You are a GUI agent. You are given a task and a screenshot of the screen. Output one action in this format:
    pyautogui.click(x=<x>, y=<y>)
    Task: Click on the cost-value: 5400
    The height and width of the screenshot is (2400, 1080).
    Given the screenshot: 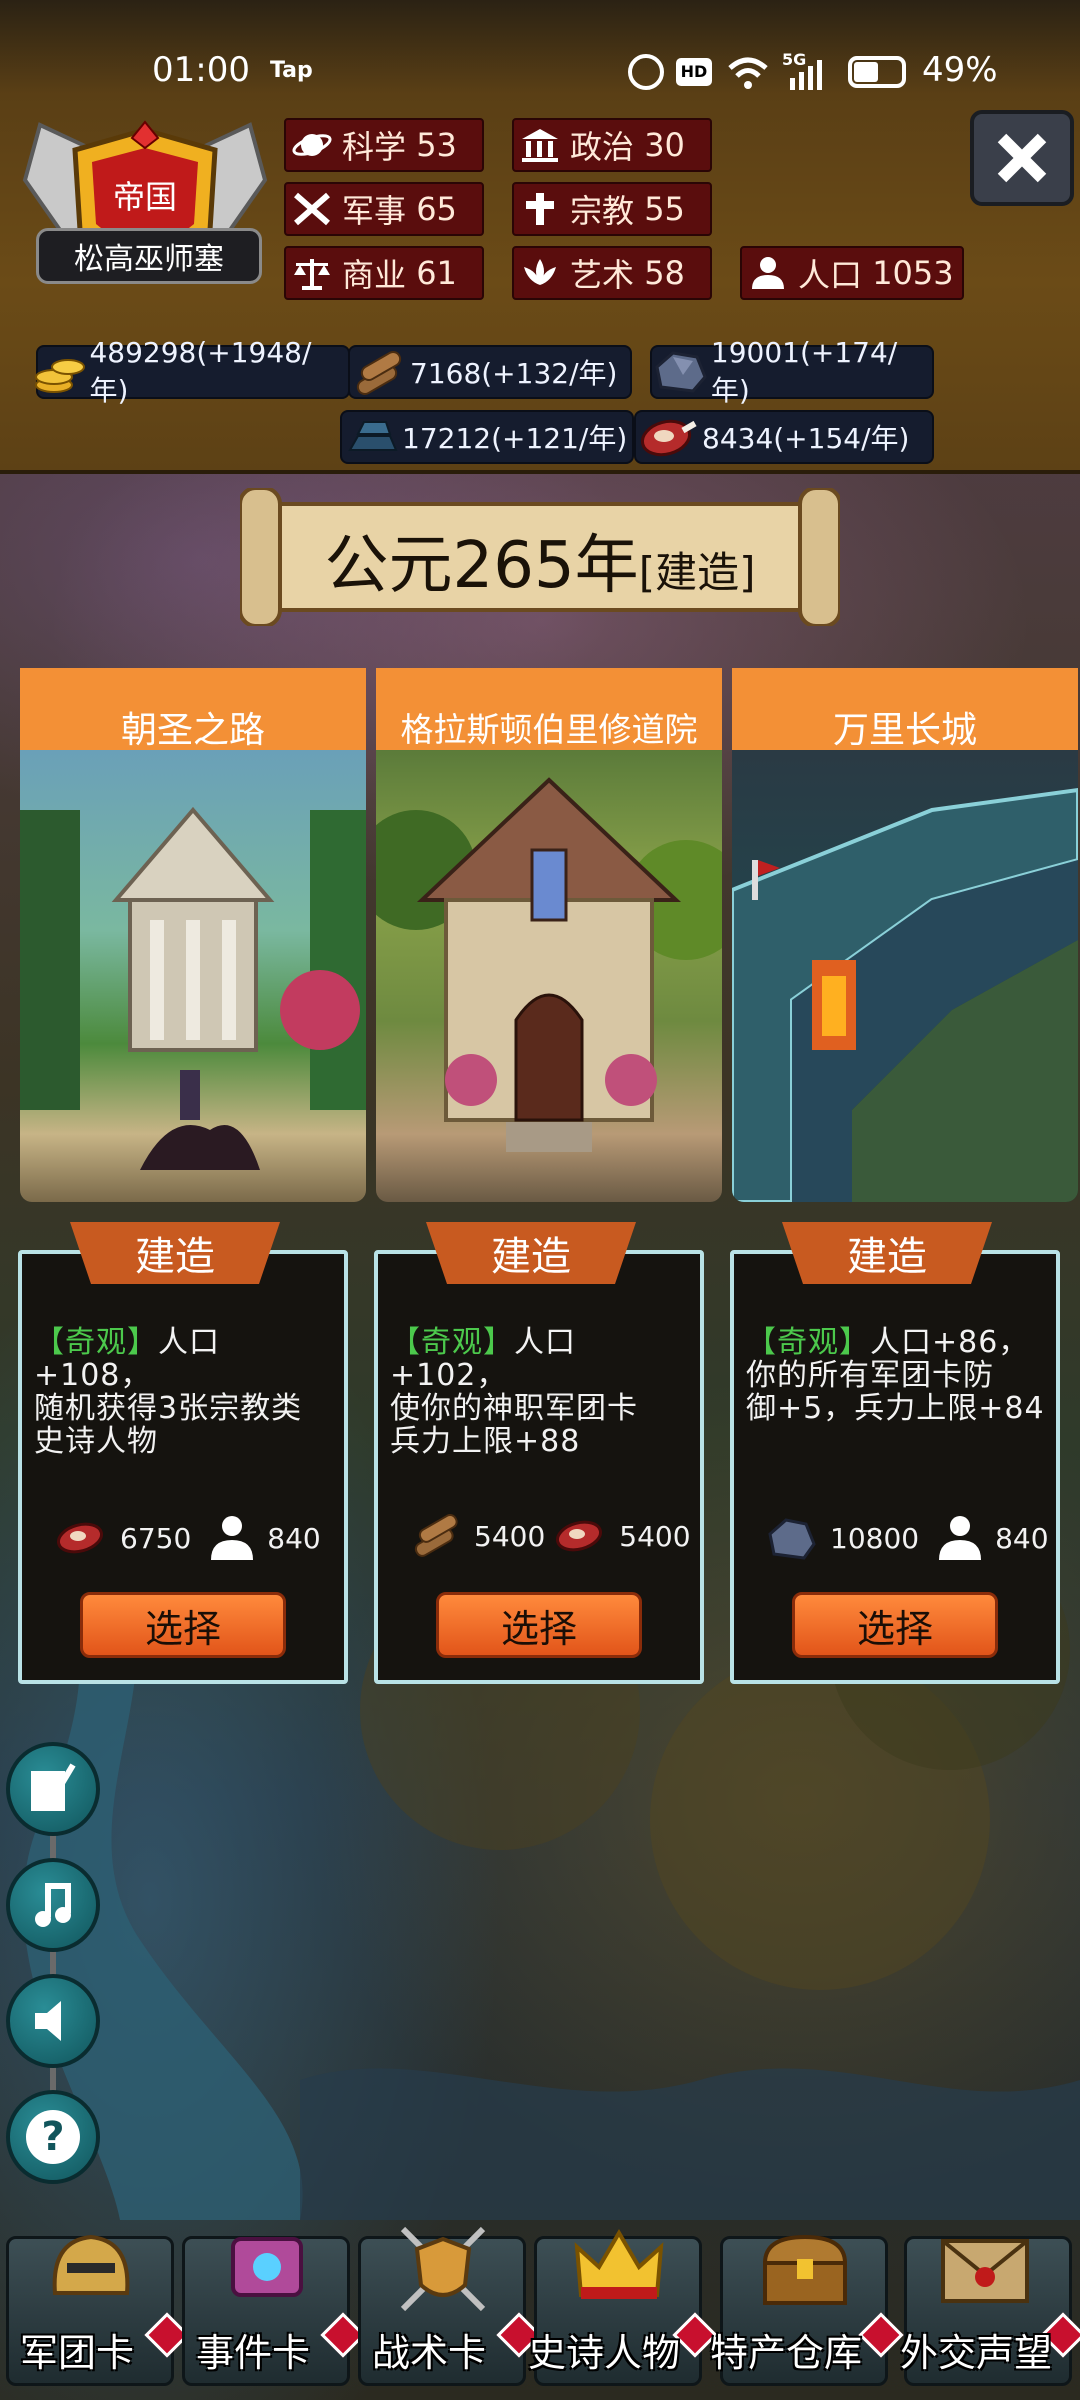 What is the action you would take?
    pyautogui.click(x=510, y=1536)
    